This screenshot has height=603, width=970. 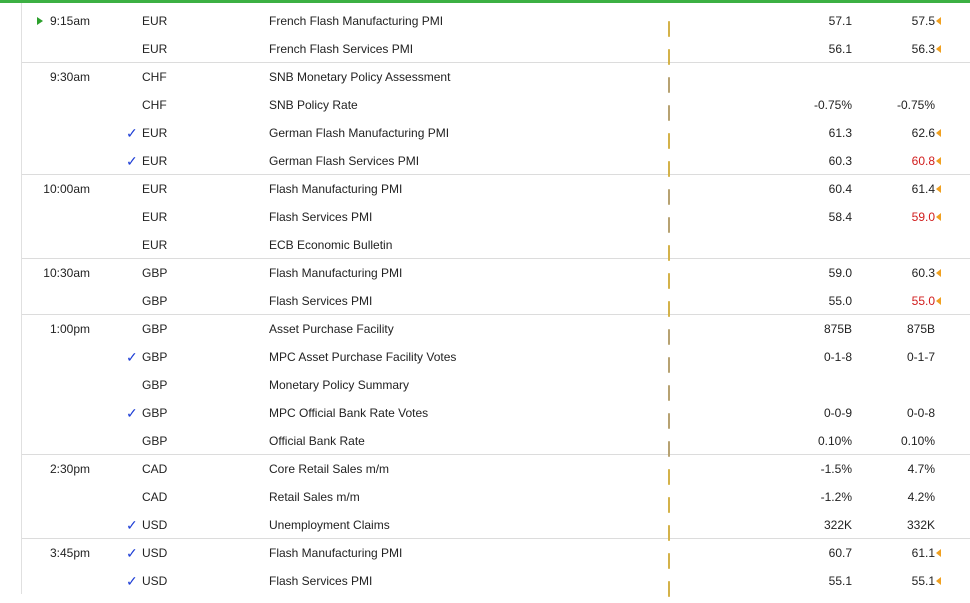 What do you see at coordinates (496, 218) in the screenshot?
I see `calendar-row: EUR Flash Services PMI 58.4 59.0` at bounding box center [496, 218].